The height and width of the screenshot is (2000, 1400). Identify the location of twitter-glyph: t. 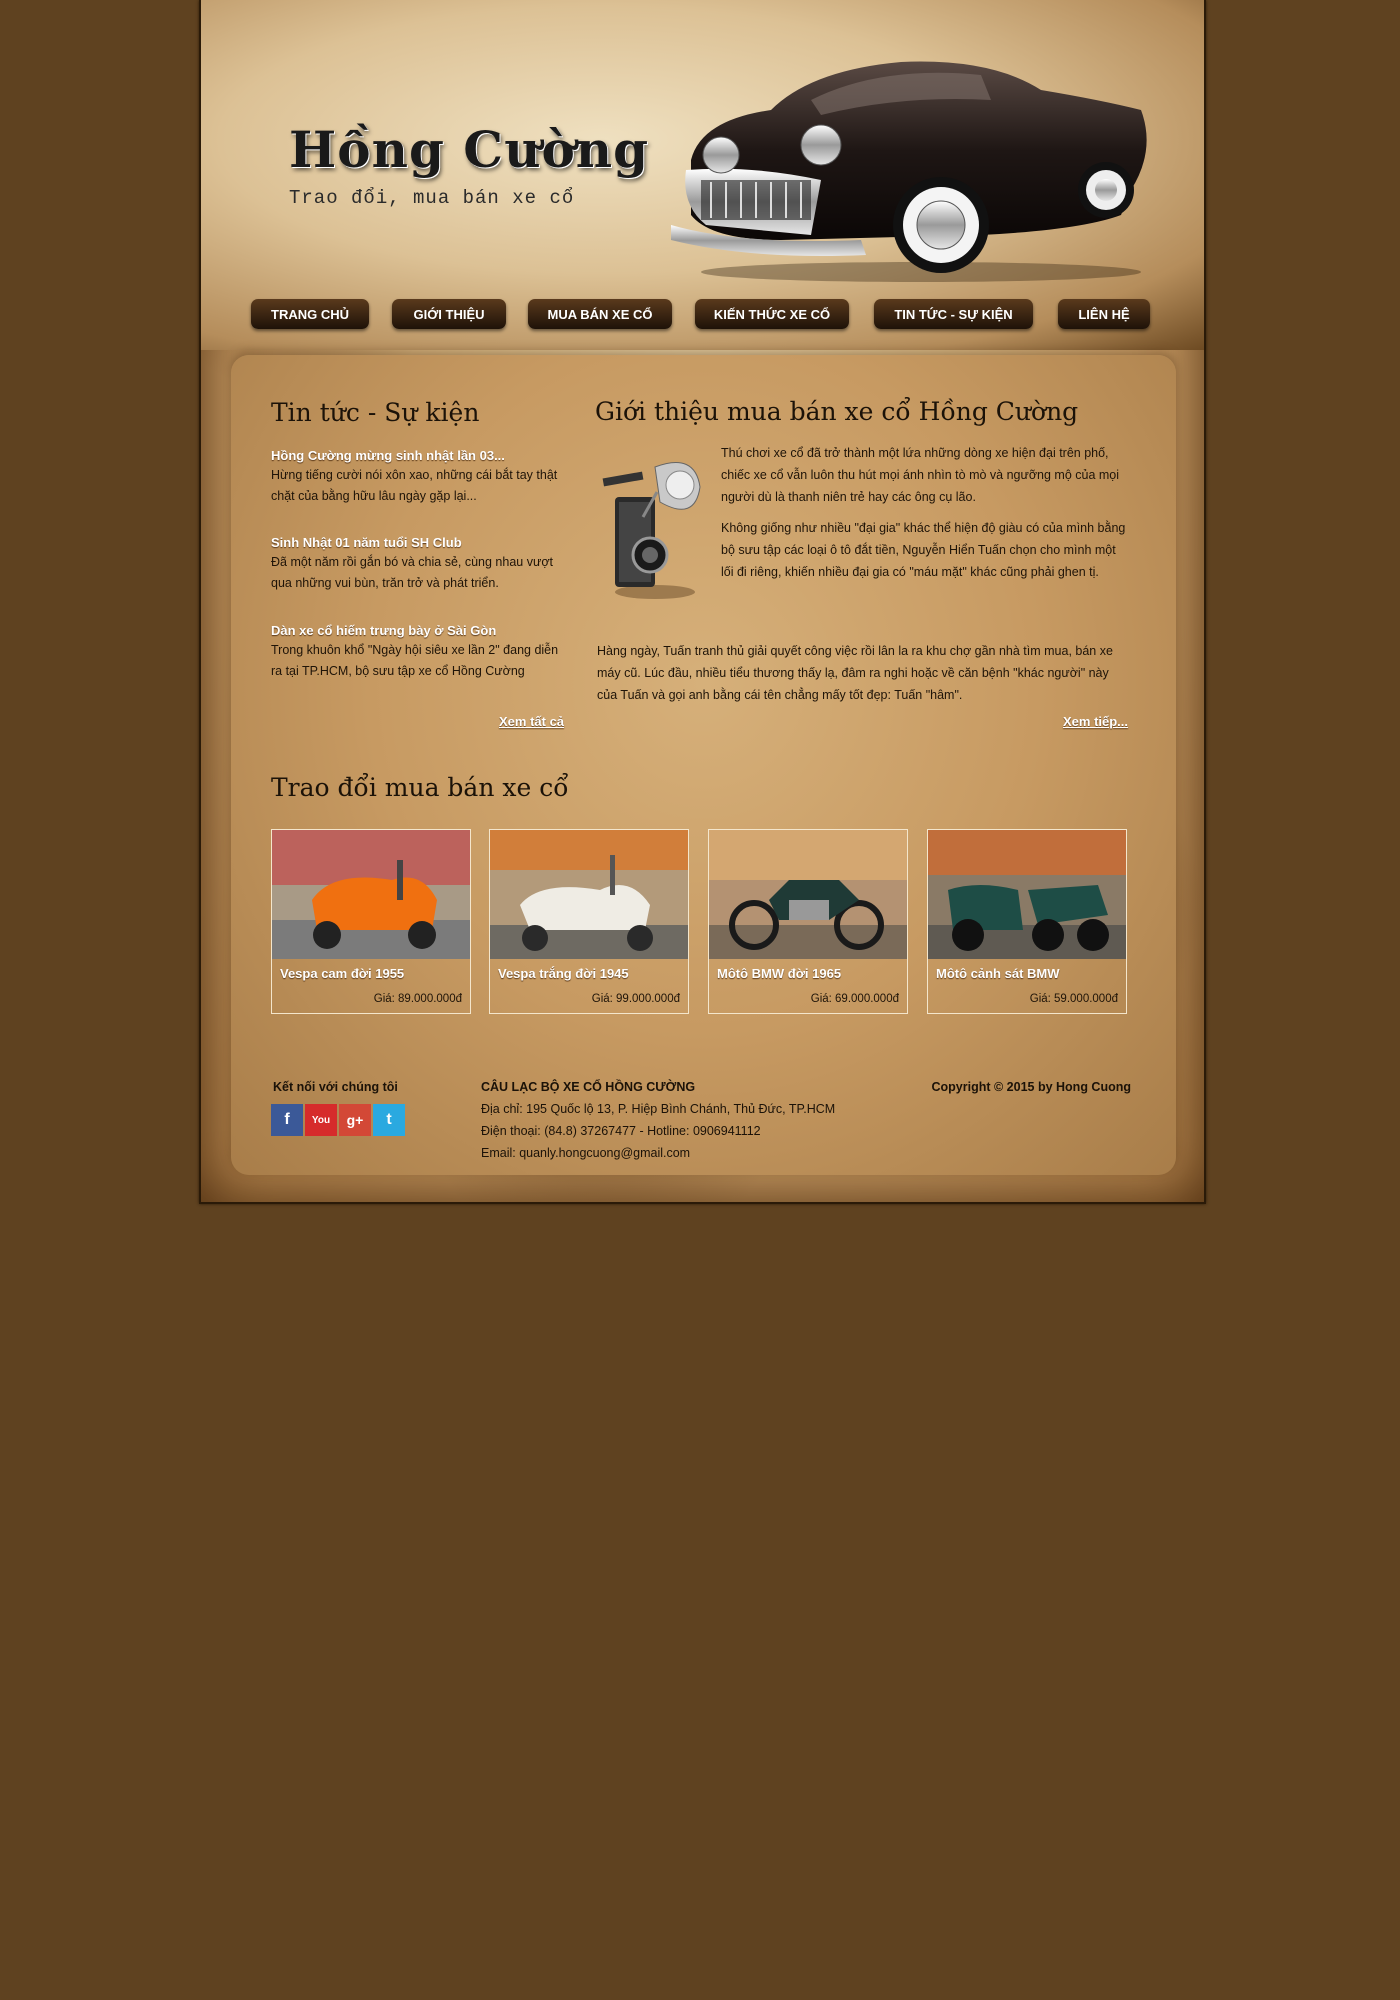
(389, 1119).